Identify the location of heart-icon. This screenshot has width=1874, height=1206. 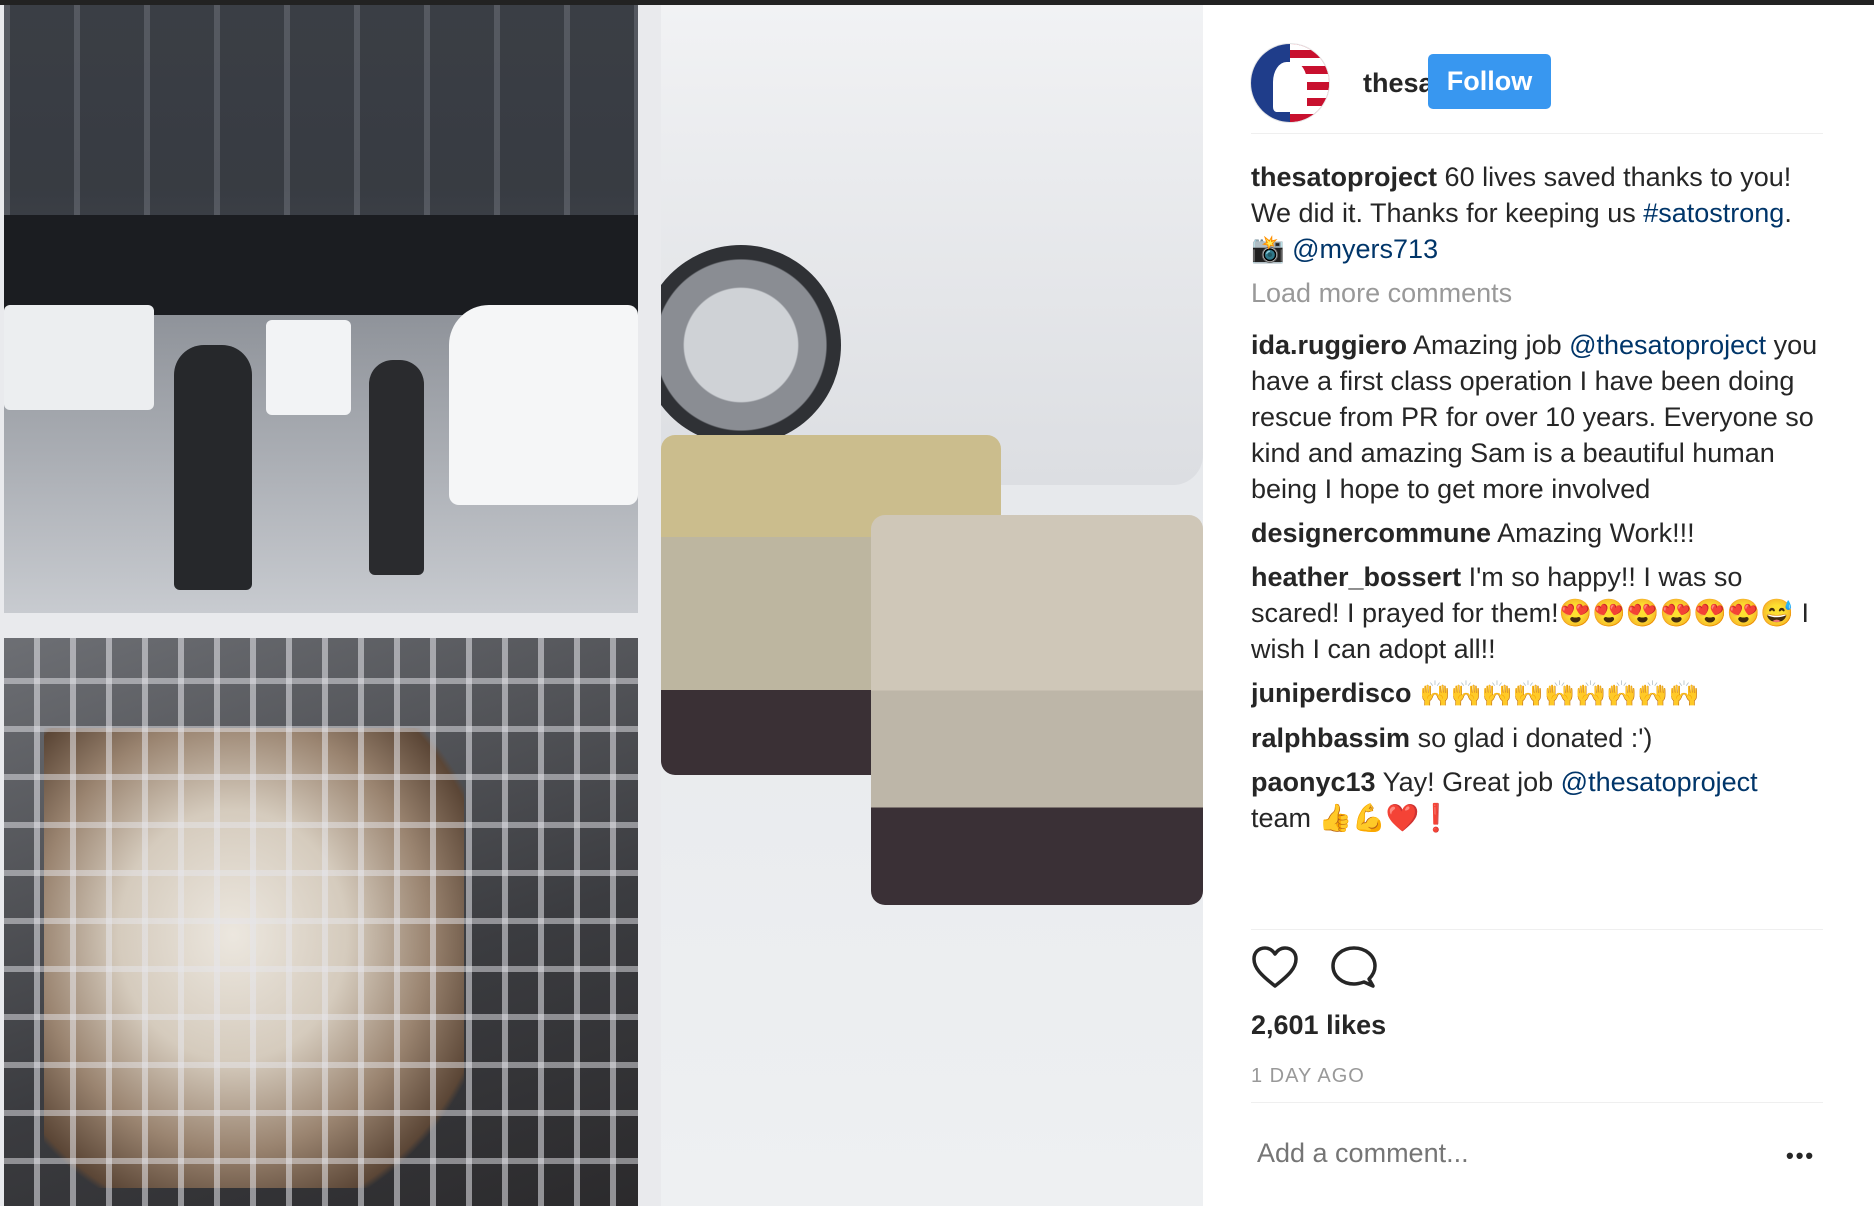
(1275, 967).